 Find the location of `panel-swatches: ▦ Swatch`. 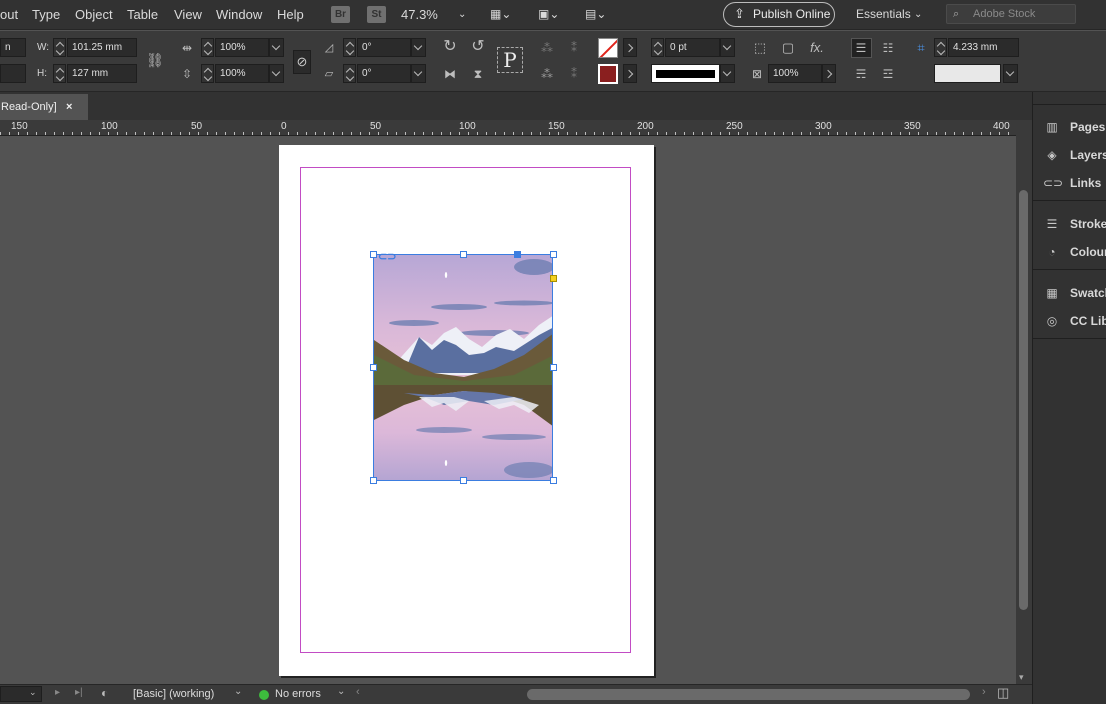

panel-swatches: ▦ Swatch is located at coordinates (1074, 293).